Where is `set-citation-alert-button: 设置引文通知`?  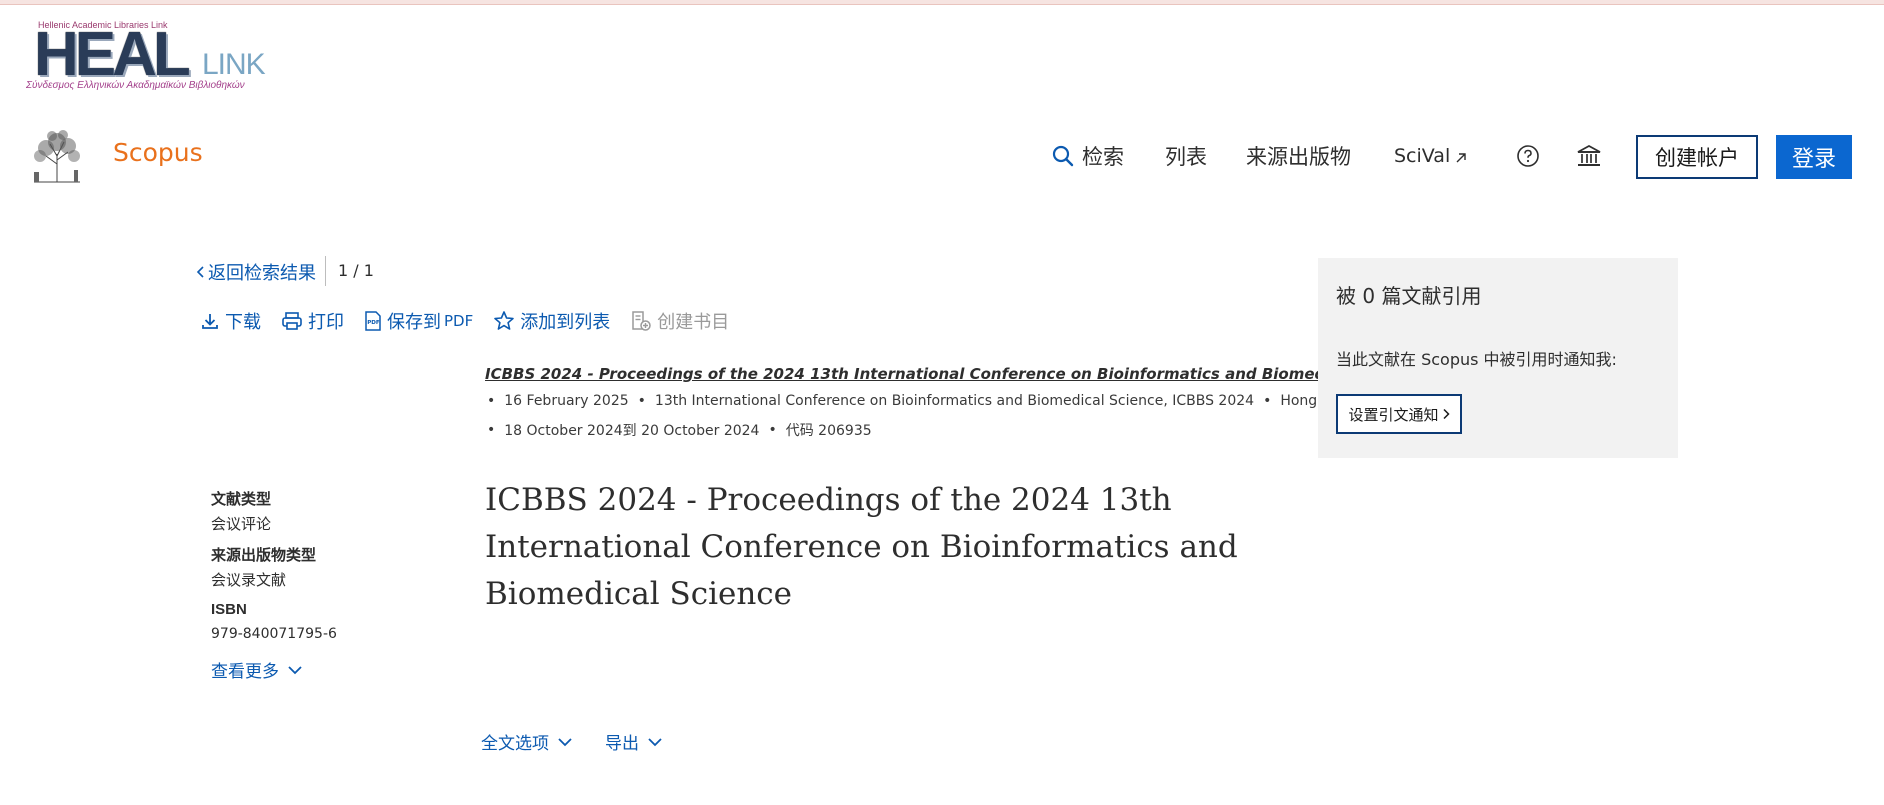 set-citation-alert-button: 设置引文通知 is located at coordinates (1399, 414).